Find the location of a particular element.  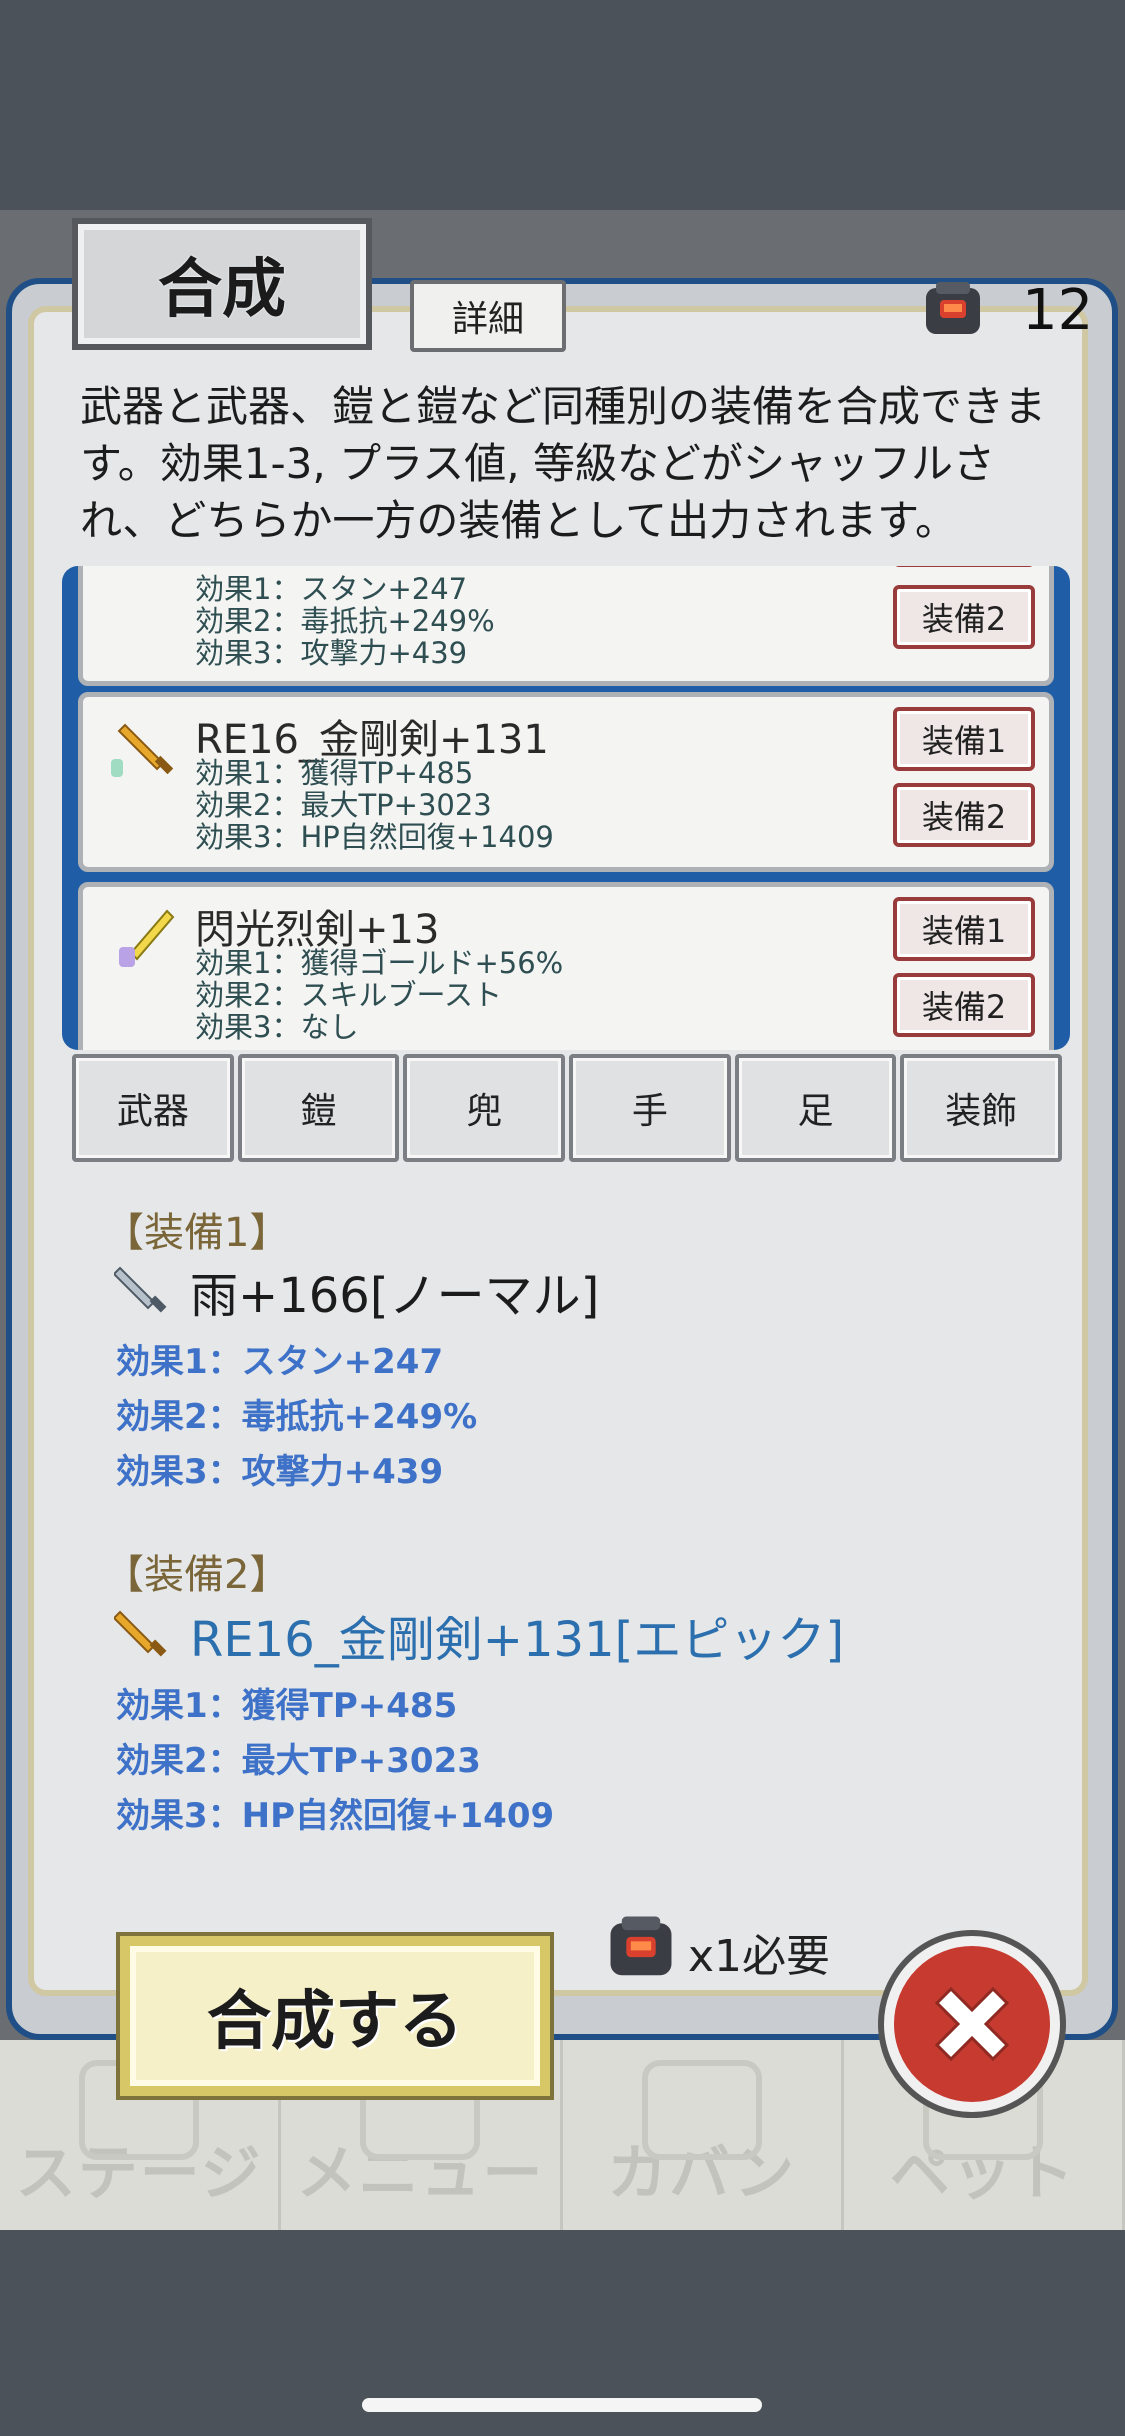

tab-helmet: 兜 is located at coordinates (484, 1108).